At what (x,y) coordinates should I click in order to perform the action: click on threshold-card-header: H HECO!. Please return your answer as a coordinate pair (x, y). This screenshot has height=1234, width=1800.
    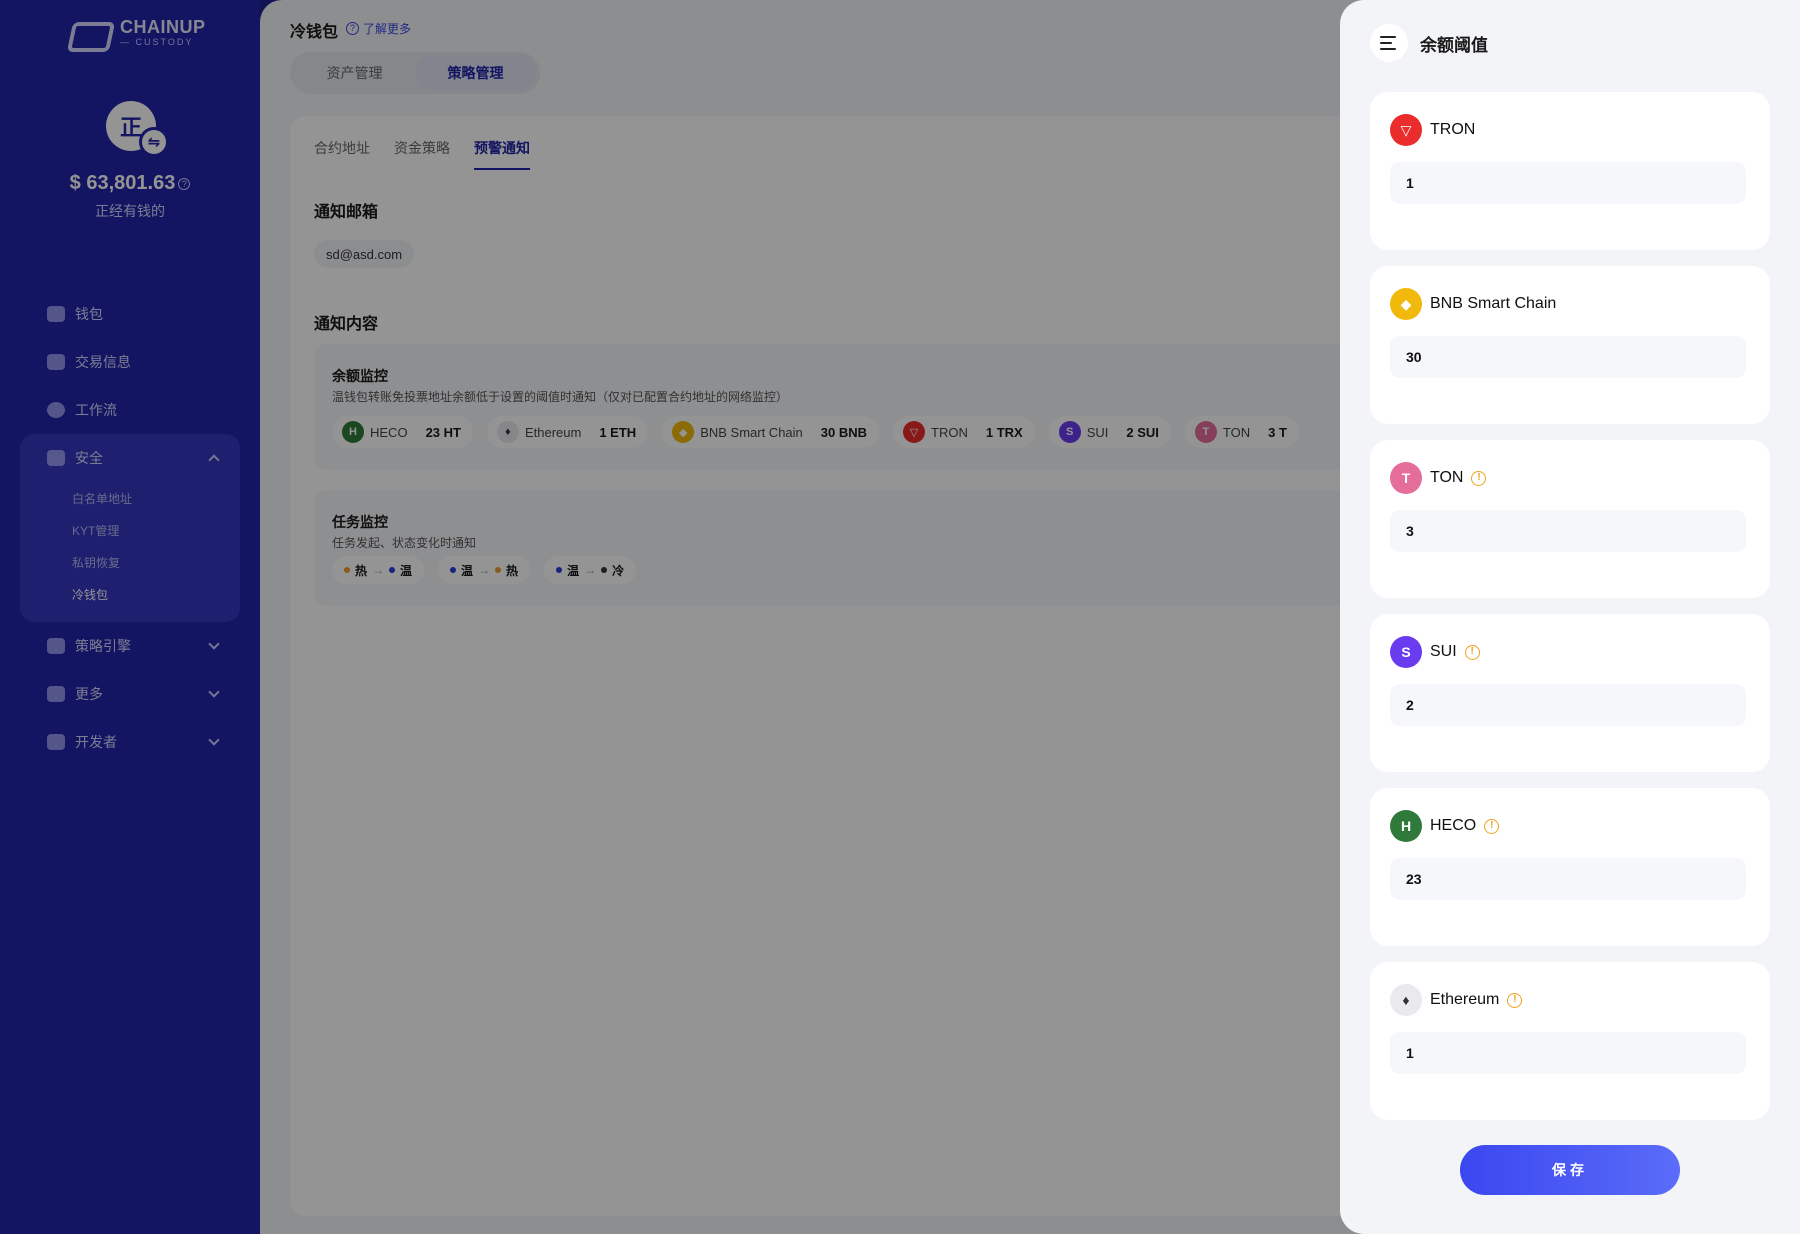
    Looking at the image, I should click on (1445, 826).